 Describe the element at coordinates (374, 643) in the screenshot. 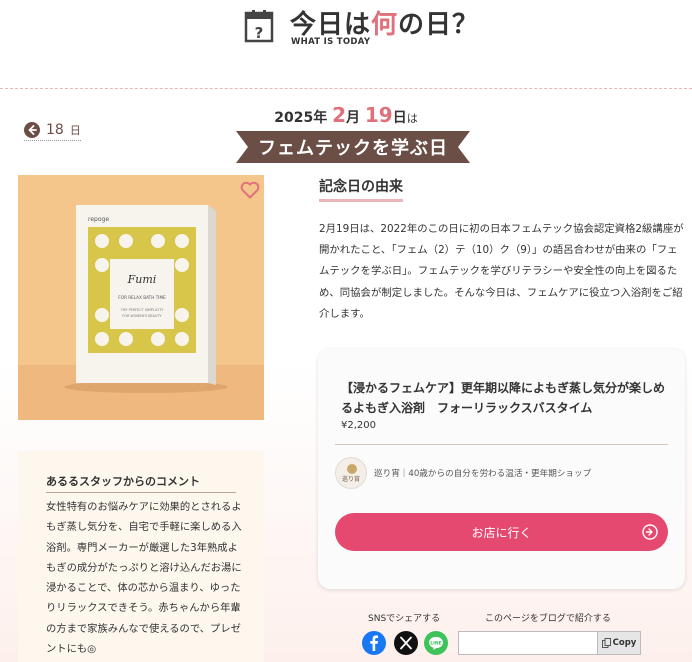

I see `facebook-icon` at that location.